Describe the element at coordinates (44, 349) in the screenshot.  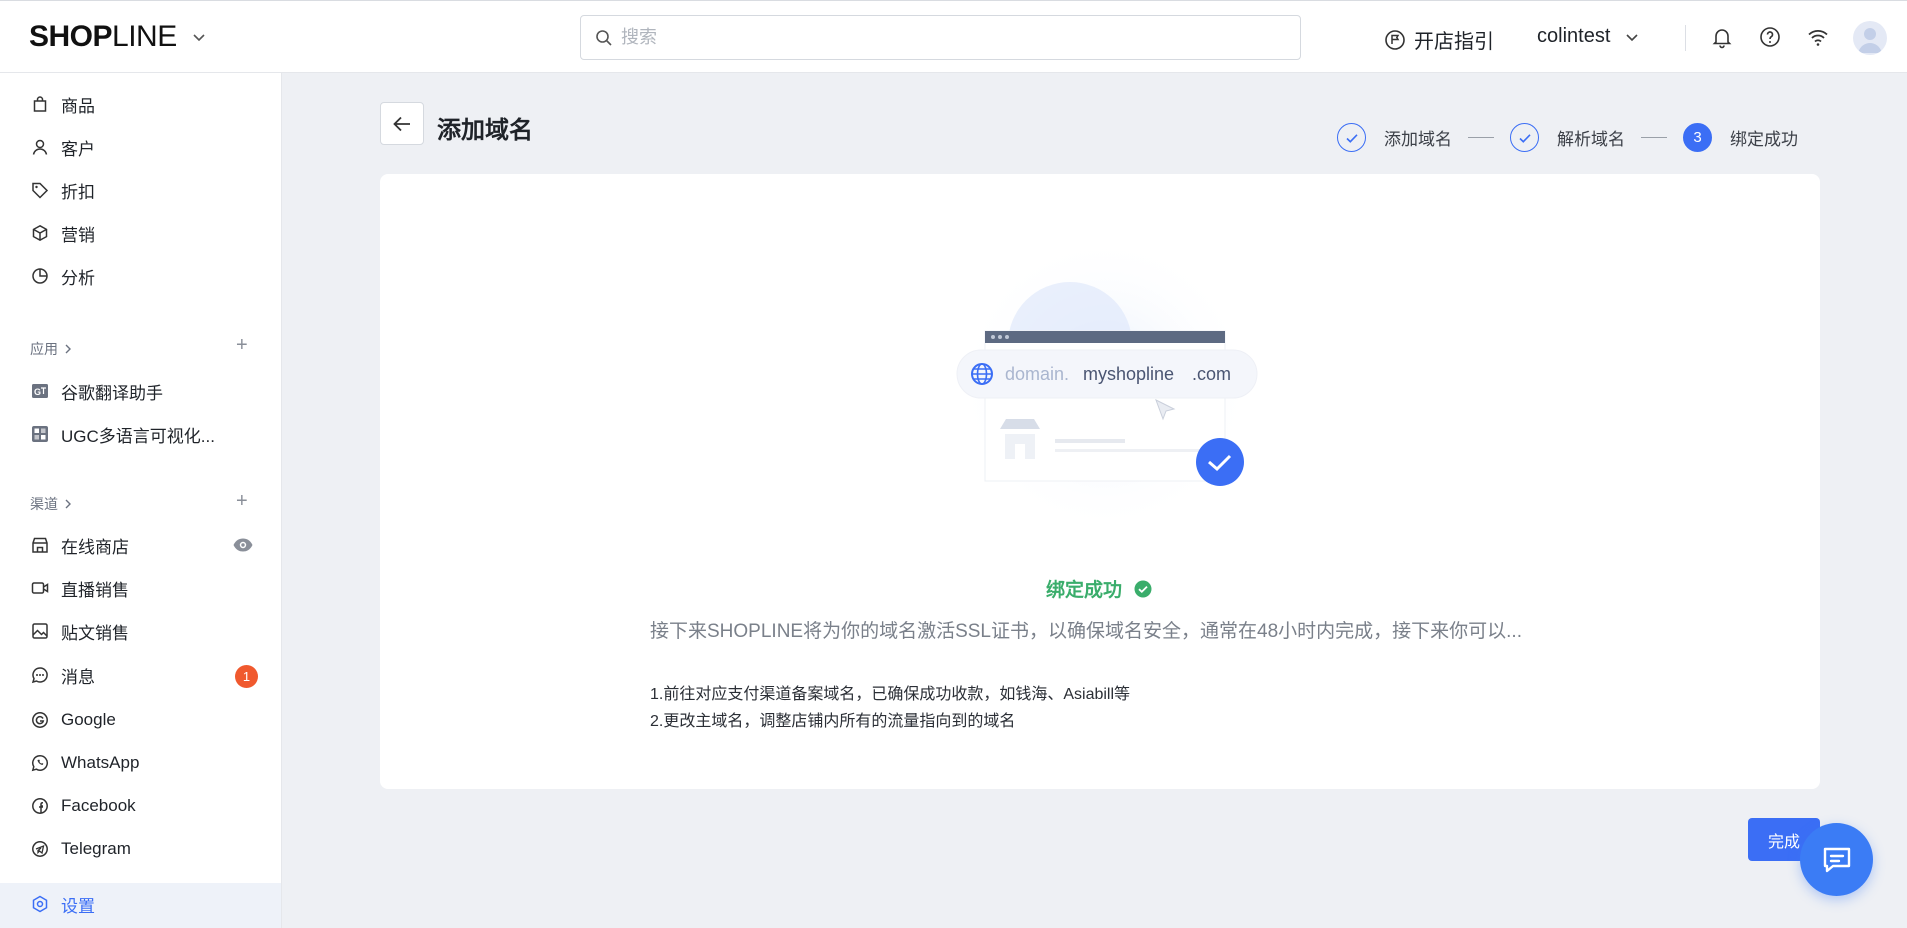
I see `apps-title: 应用` at that location.